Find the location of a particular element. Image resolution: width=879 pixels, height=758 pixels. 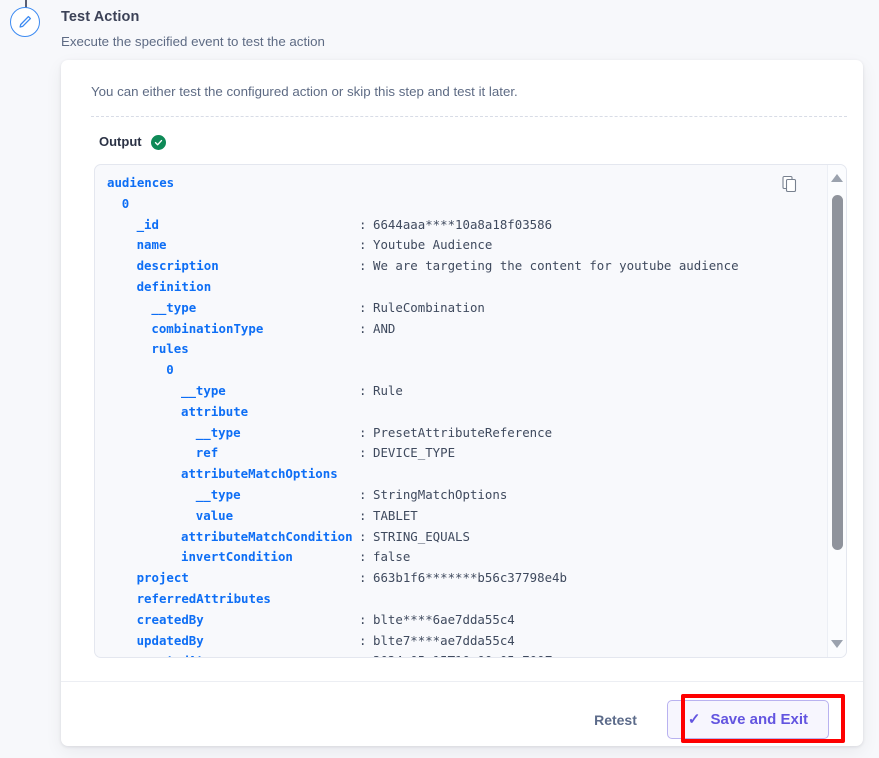

pencil-icon is located at coordinates (25, 21).